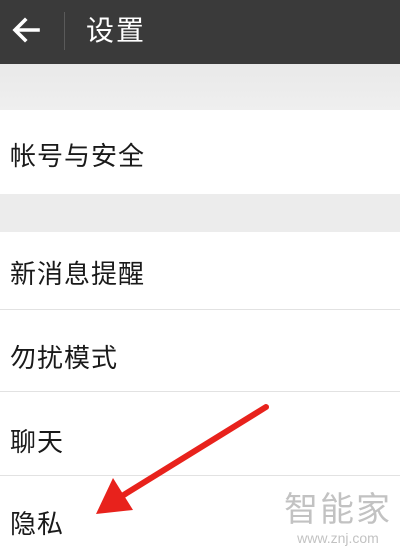  What do you see at coordinates (78, 275) in the screenshot?
I see `settings-item-label: 新消息提醒` at bounding box center [78, 275].